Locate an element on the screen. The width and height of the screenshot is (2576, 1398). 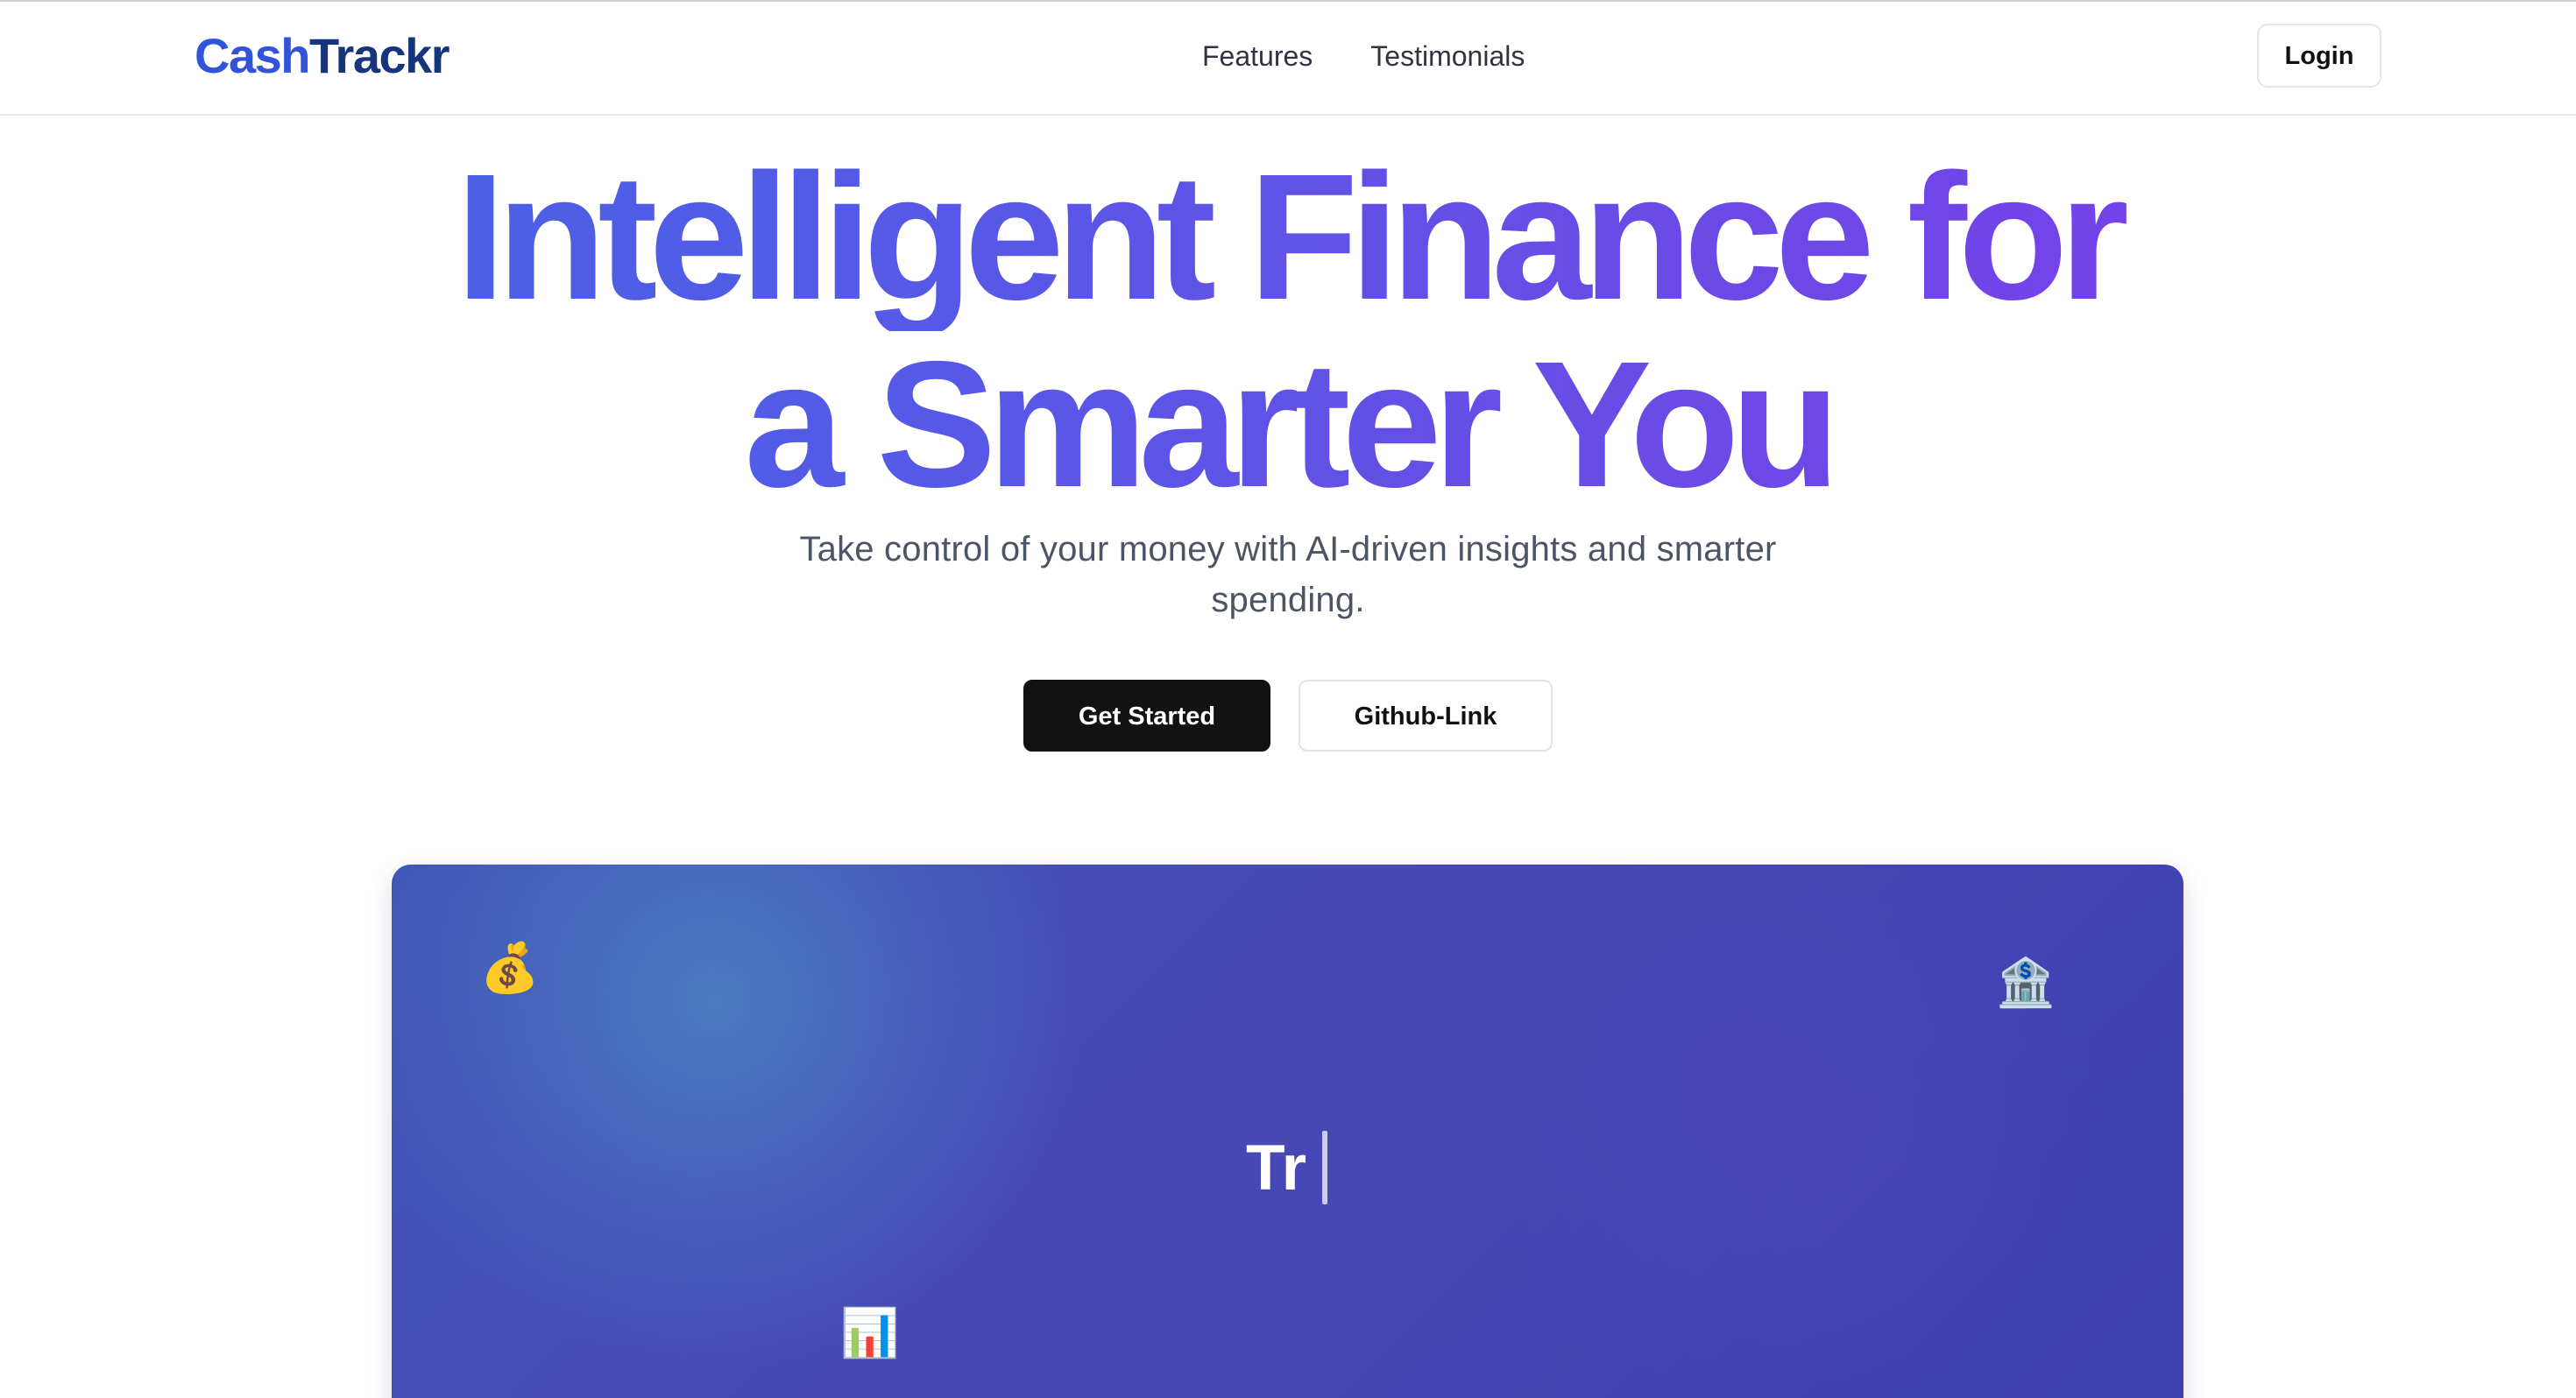
nav-features-link: Features is located at coordinates (1257, 56).